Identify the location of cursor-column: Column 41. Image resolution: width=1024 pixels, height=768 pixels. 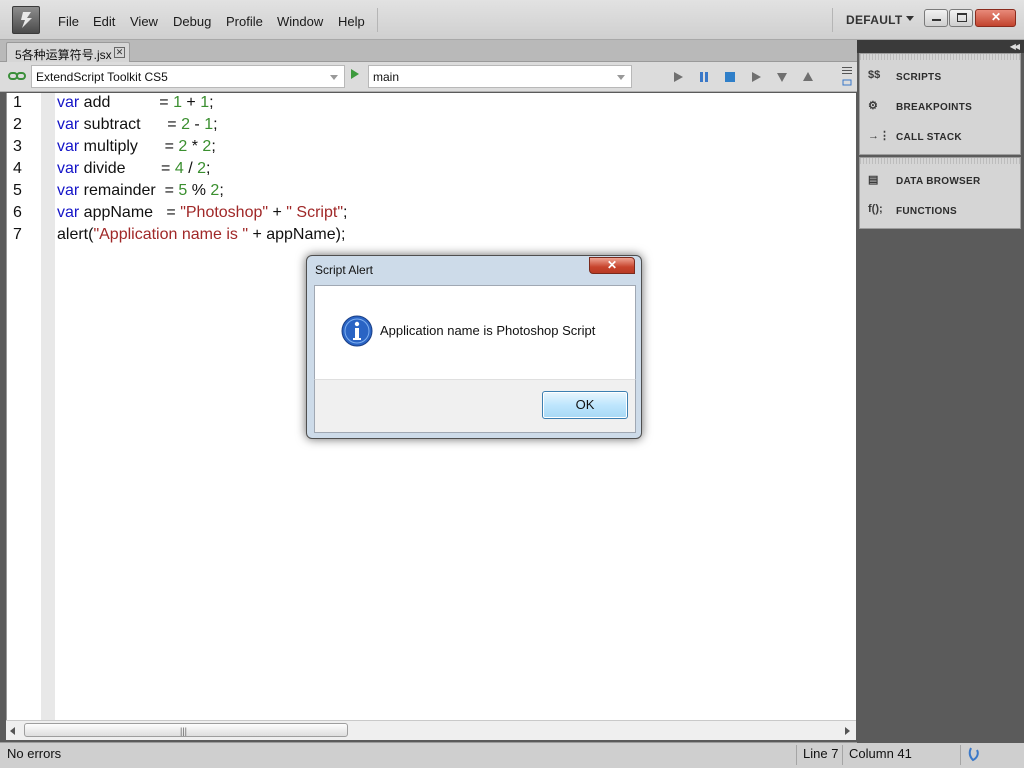
(901, 755).